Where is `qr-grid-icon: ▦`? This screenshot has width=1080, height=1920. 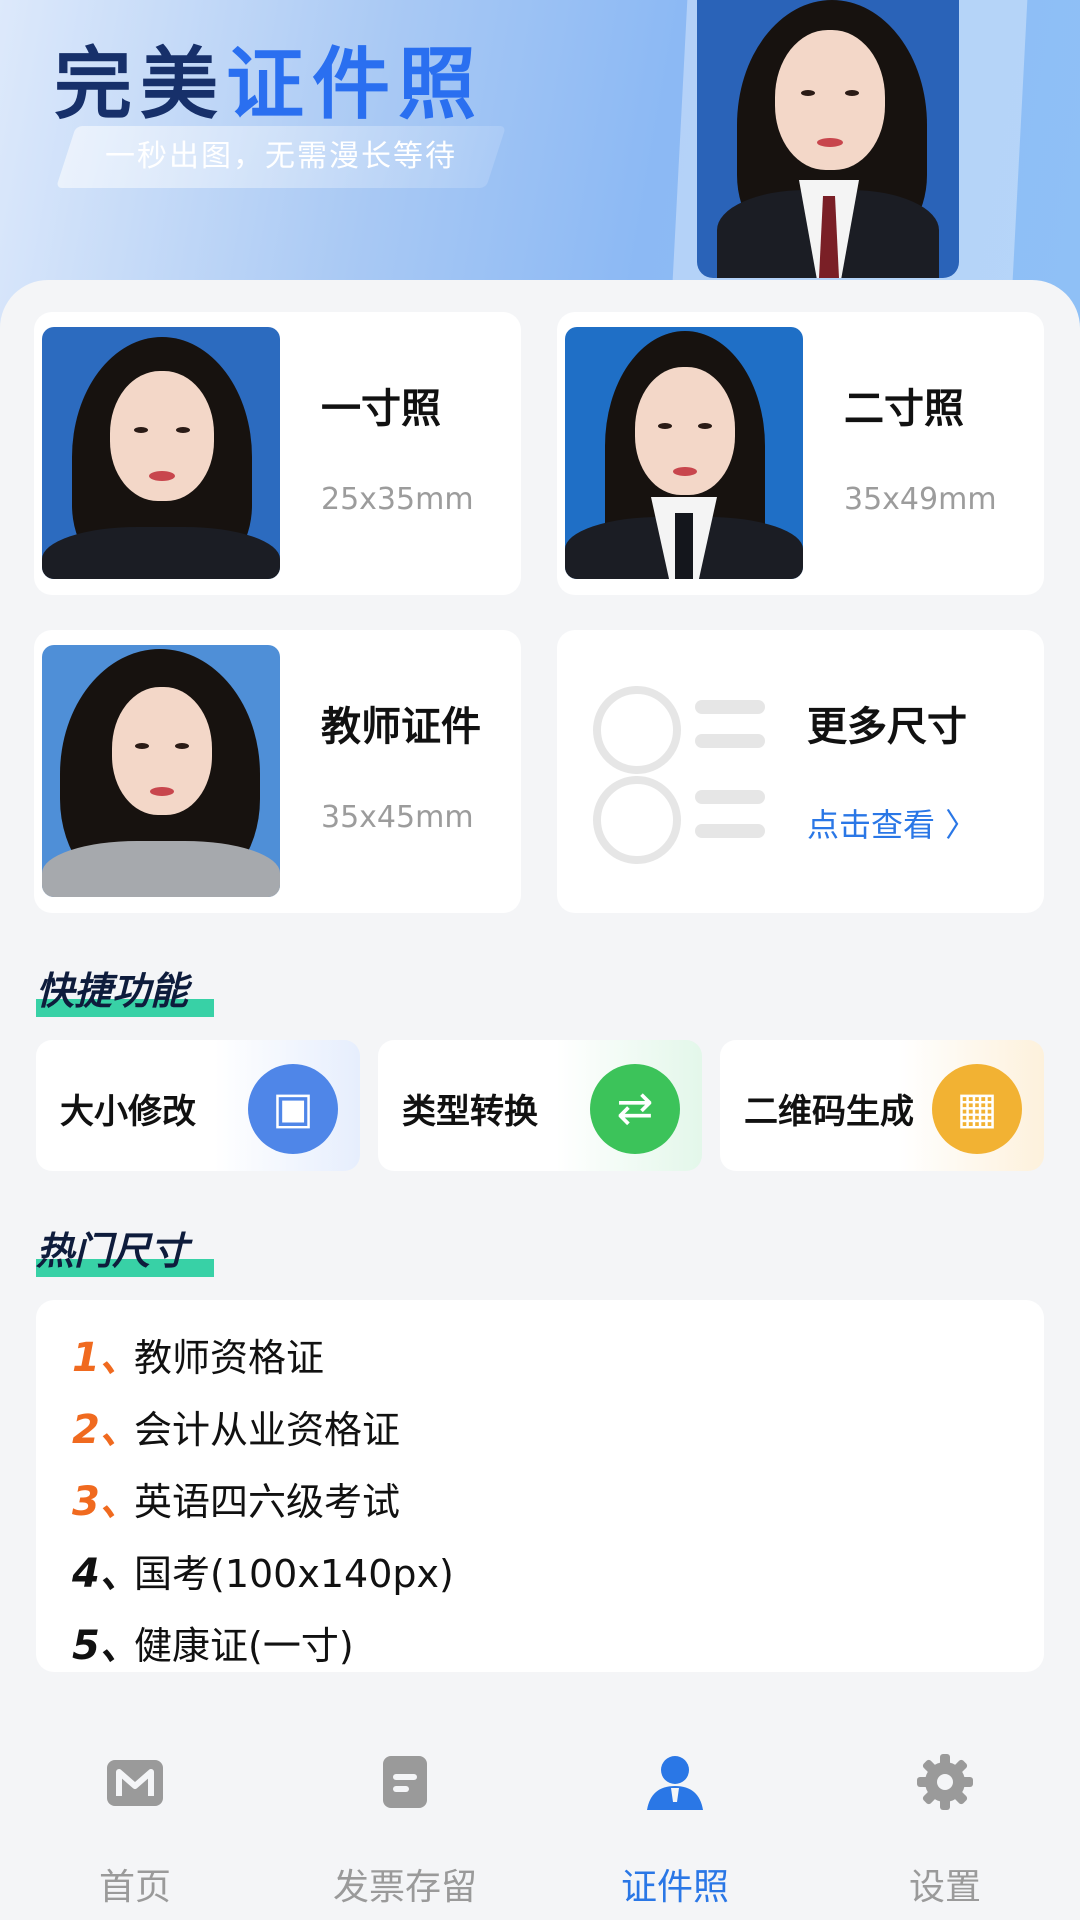 qr-grid-icon: ▦ is located at coordinates (977, 1109).